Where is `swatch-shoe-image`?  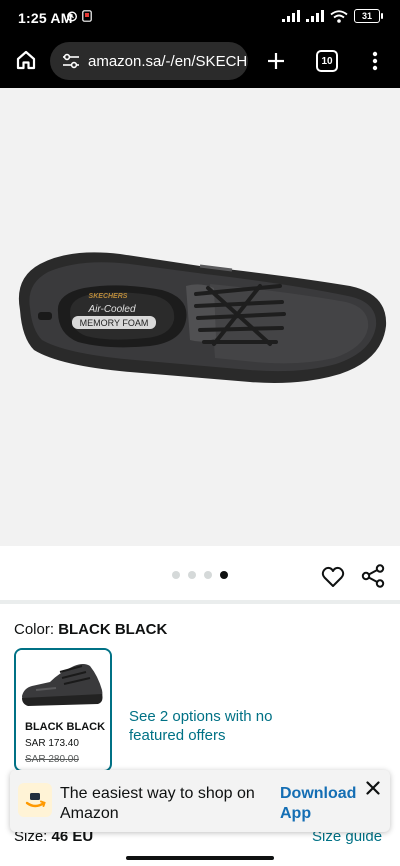 swatch-shoe-image is located at coordinates (63, 683).